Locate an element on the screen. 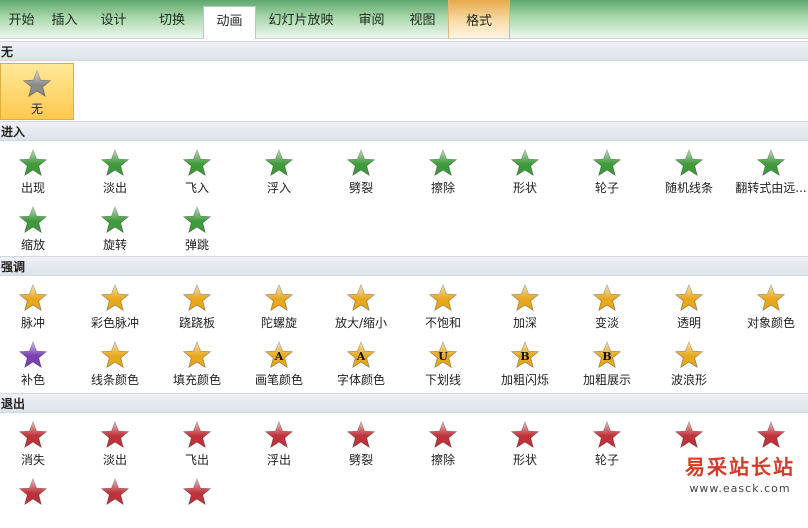 The width and height of the screenshot is (808, 528). effect-label: 字体颜色 is located at coordinates (360, 380).